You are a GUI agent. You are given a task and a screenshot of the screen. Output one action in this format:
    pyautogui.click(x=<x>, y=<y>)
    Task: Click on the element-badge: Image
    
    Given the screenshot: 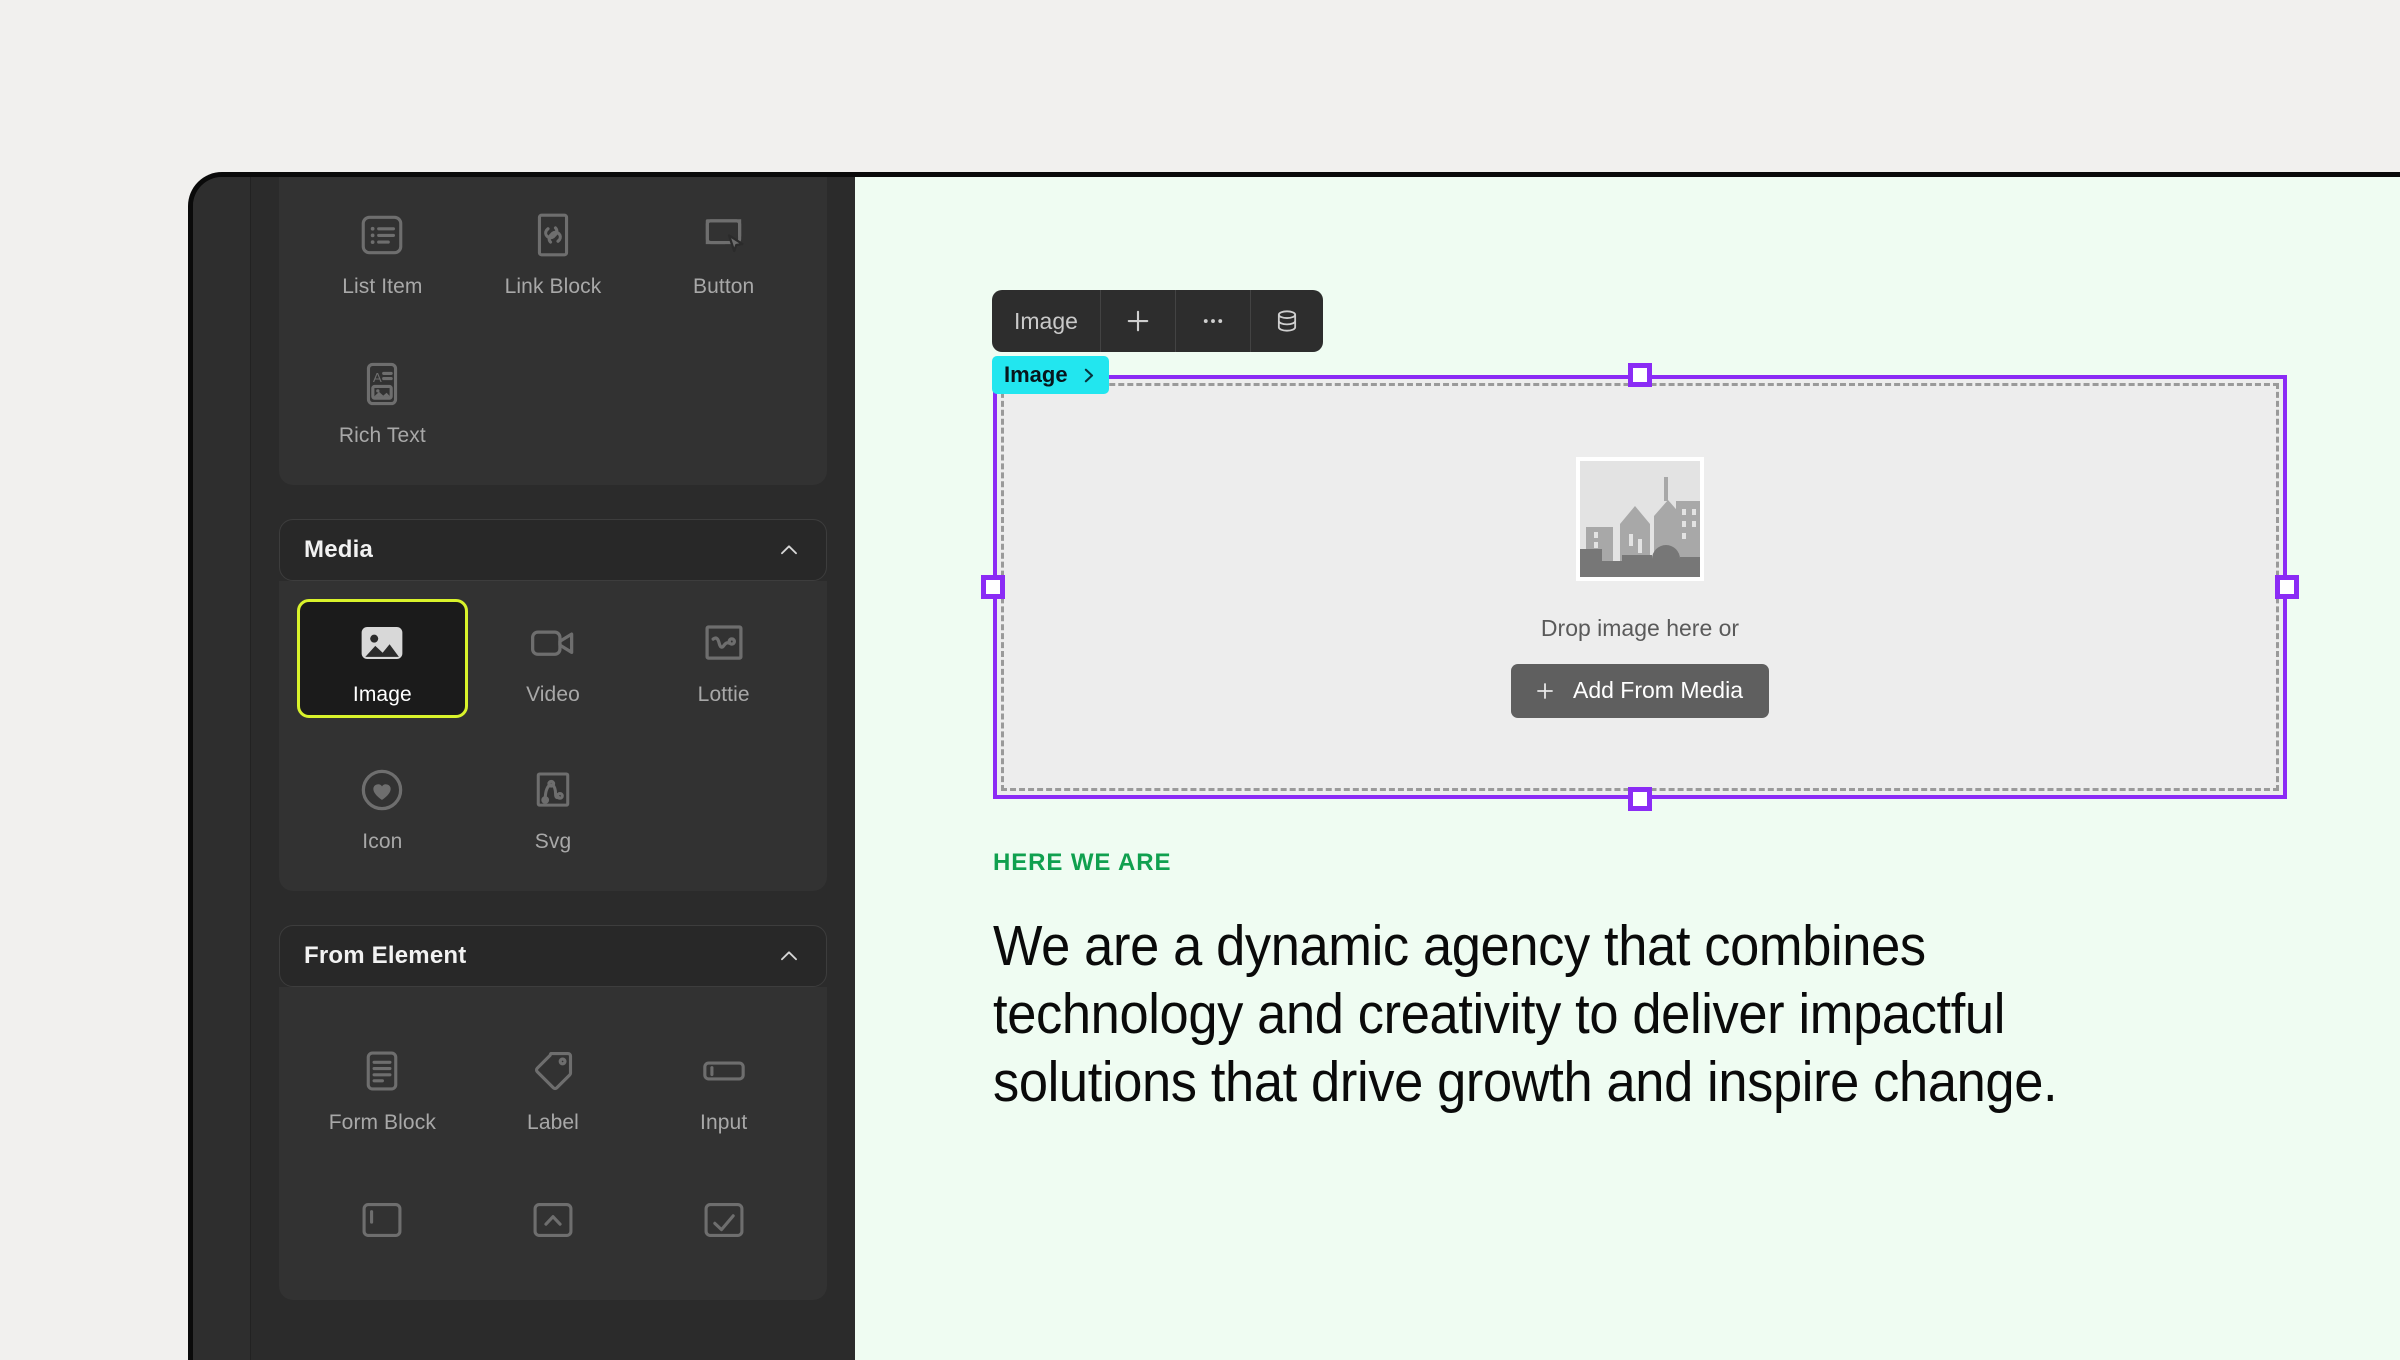 What is the action you would take?
    pyautogui.click(x=1050, y=375)
    